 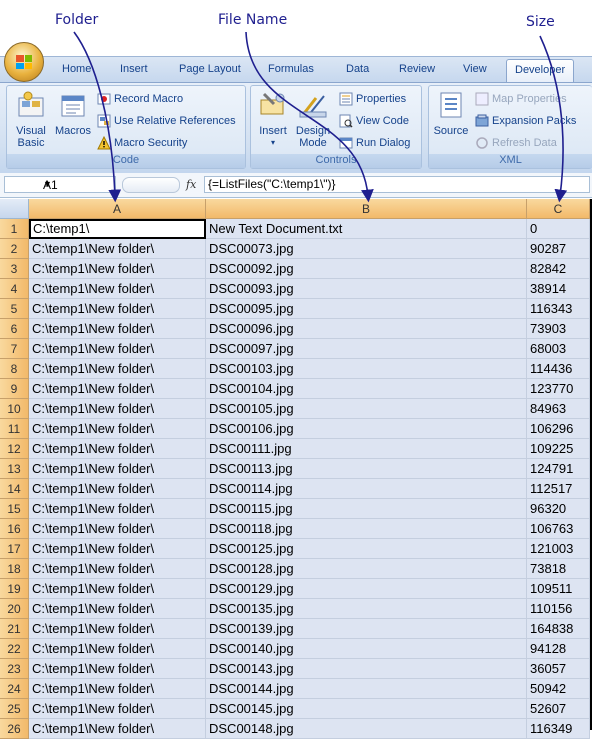 What do you see at coordinates (558, 289) in the screenshot?
I see `cell-size: 38914` at bounding box center [558, 289].